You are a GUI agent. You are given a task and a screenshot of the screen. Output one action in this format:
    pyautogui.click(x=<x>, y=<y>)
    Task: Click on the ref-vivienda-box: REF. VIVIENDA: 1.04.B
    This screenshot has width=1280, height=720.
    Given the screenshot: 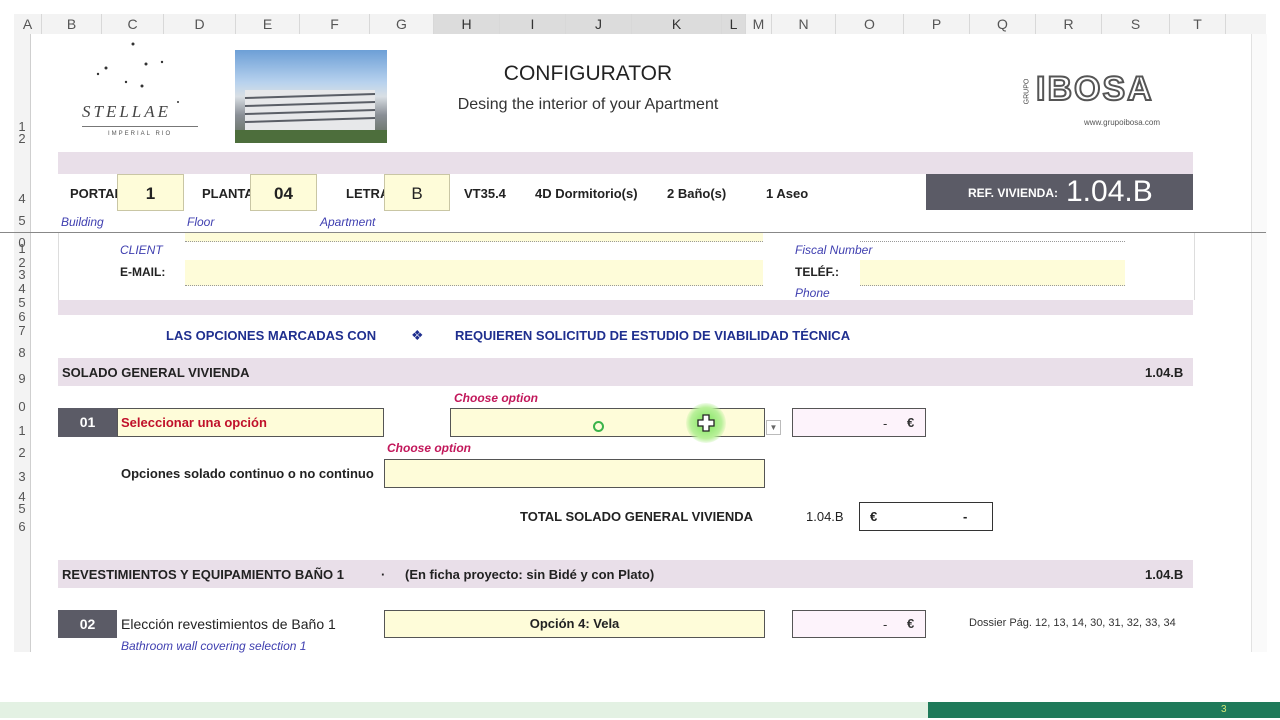 What is the action you would take?
    pyautogui.click(x=1059, y=192)
    